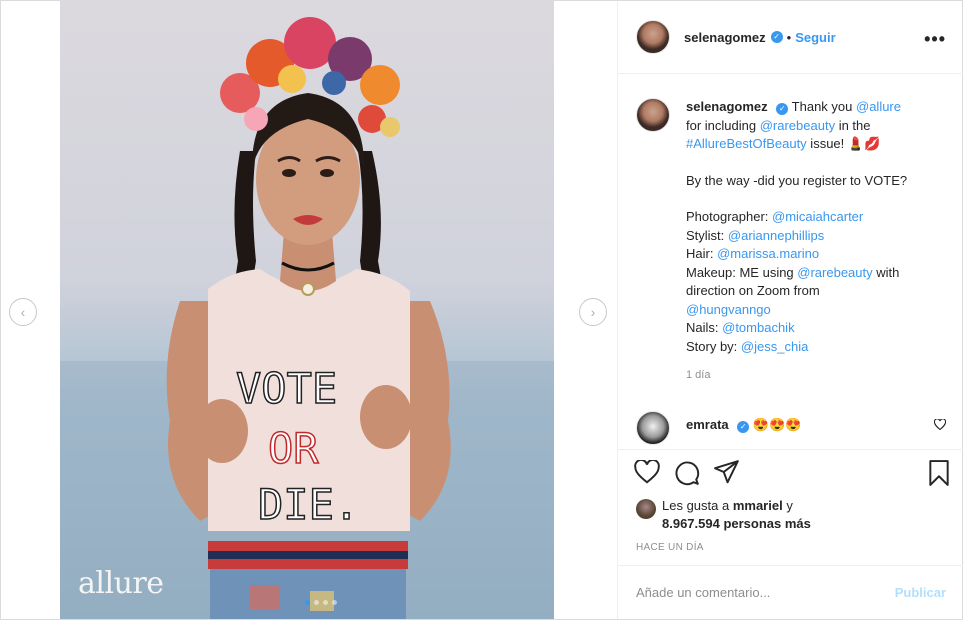 This screenshot has height=620, width=963. What do you see at coordinates (729, 216) in the screenshot?
I see `credit-label: Photographer:` at bounding box center [729, 216].